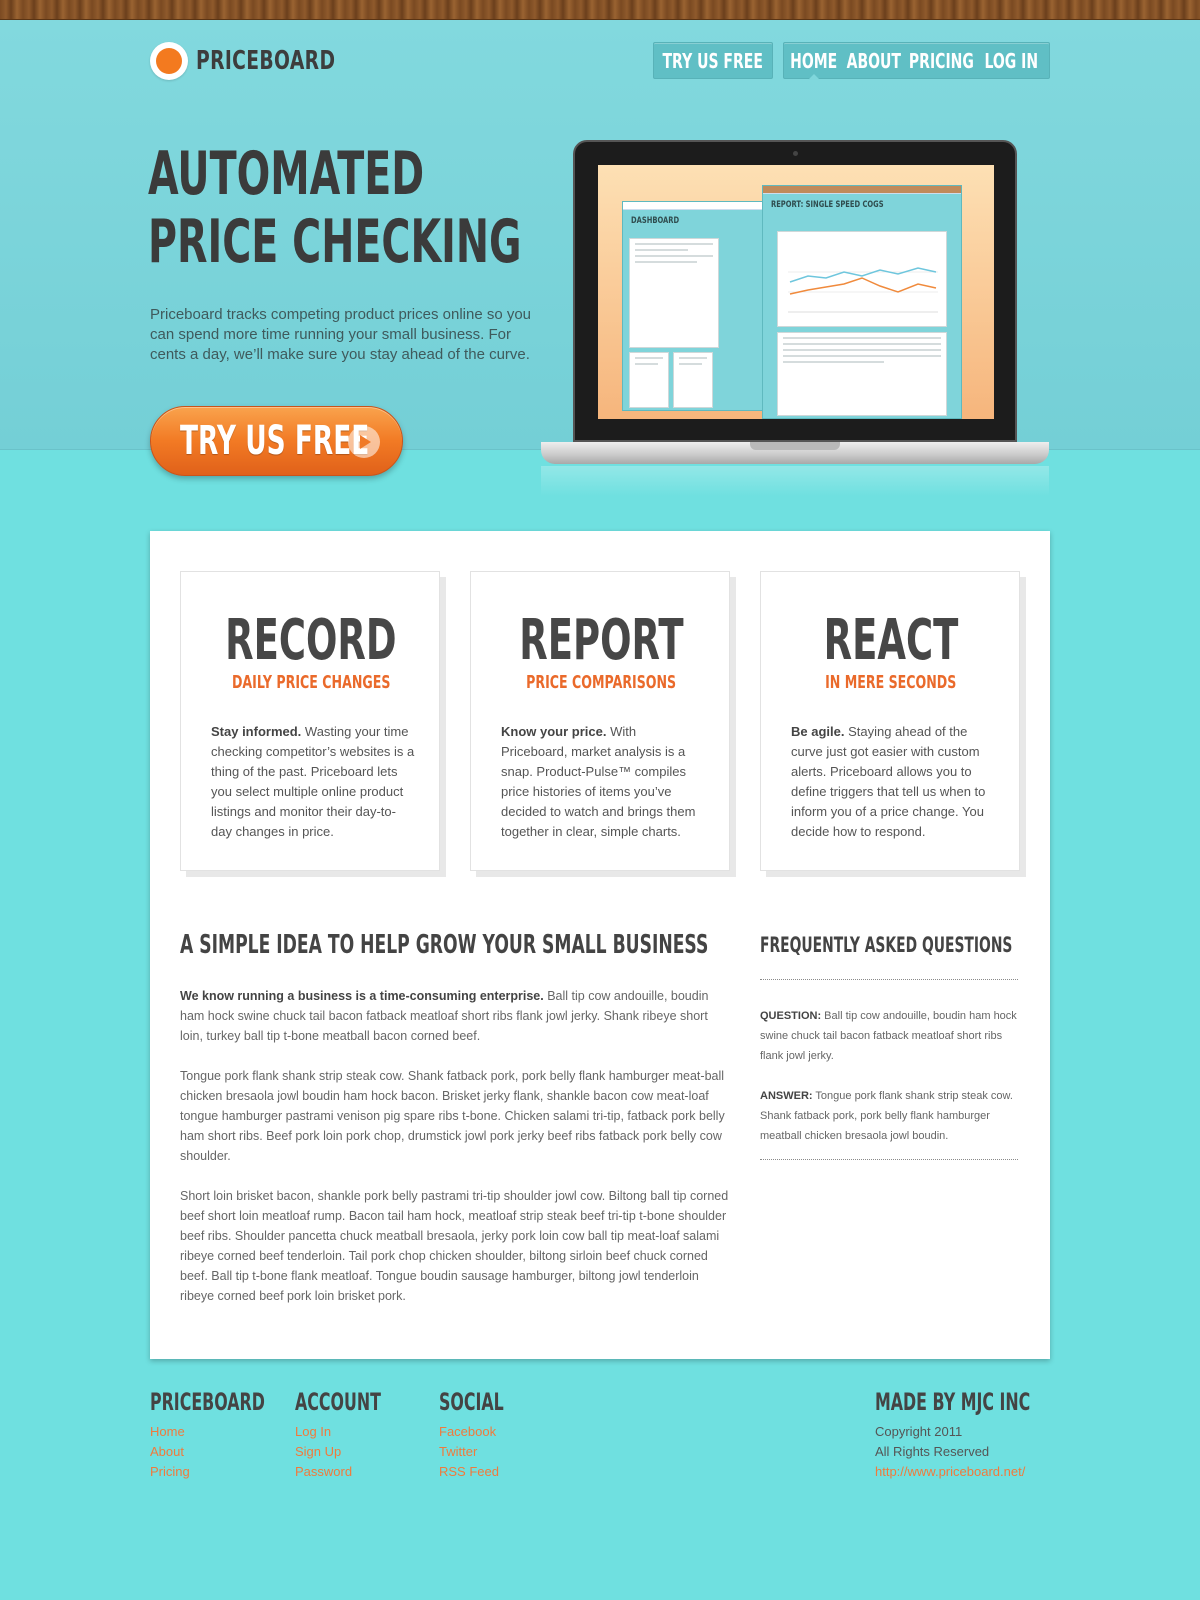 This screenshot has width=1200, height=1600. I want to click on logo-circle-icon, so click(169, 61).